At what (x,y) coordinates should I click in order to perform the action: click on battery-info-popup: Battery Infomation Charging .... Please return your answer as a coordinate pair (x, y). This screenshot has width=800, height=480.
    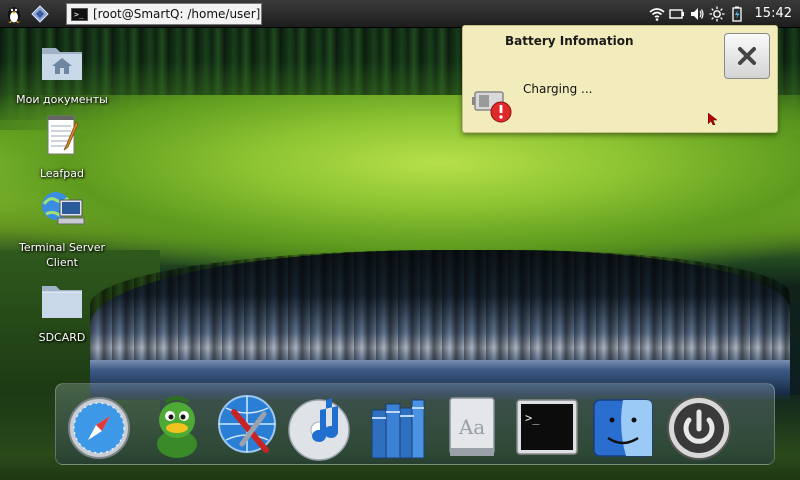
    Looking at the image, I should click on (620, 79).